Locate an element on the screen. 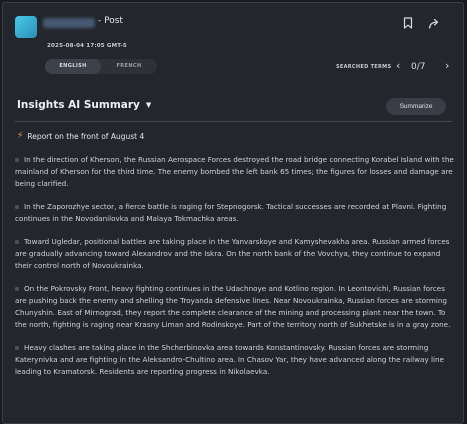  report-title: Report on the front of August 4 is located at coordinates (86, 136).